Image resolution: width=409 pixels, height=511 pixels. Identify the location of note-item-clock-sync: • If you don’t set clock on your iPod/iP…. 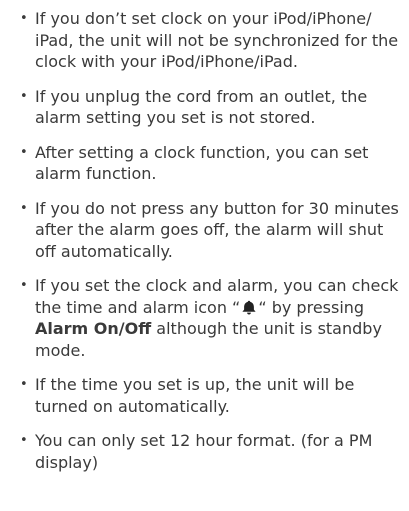
(213, 40).